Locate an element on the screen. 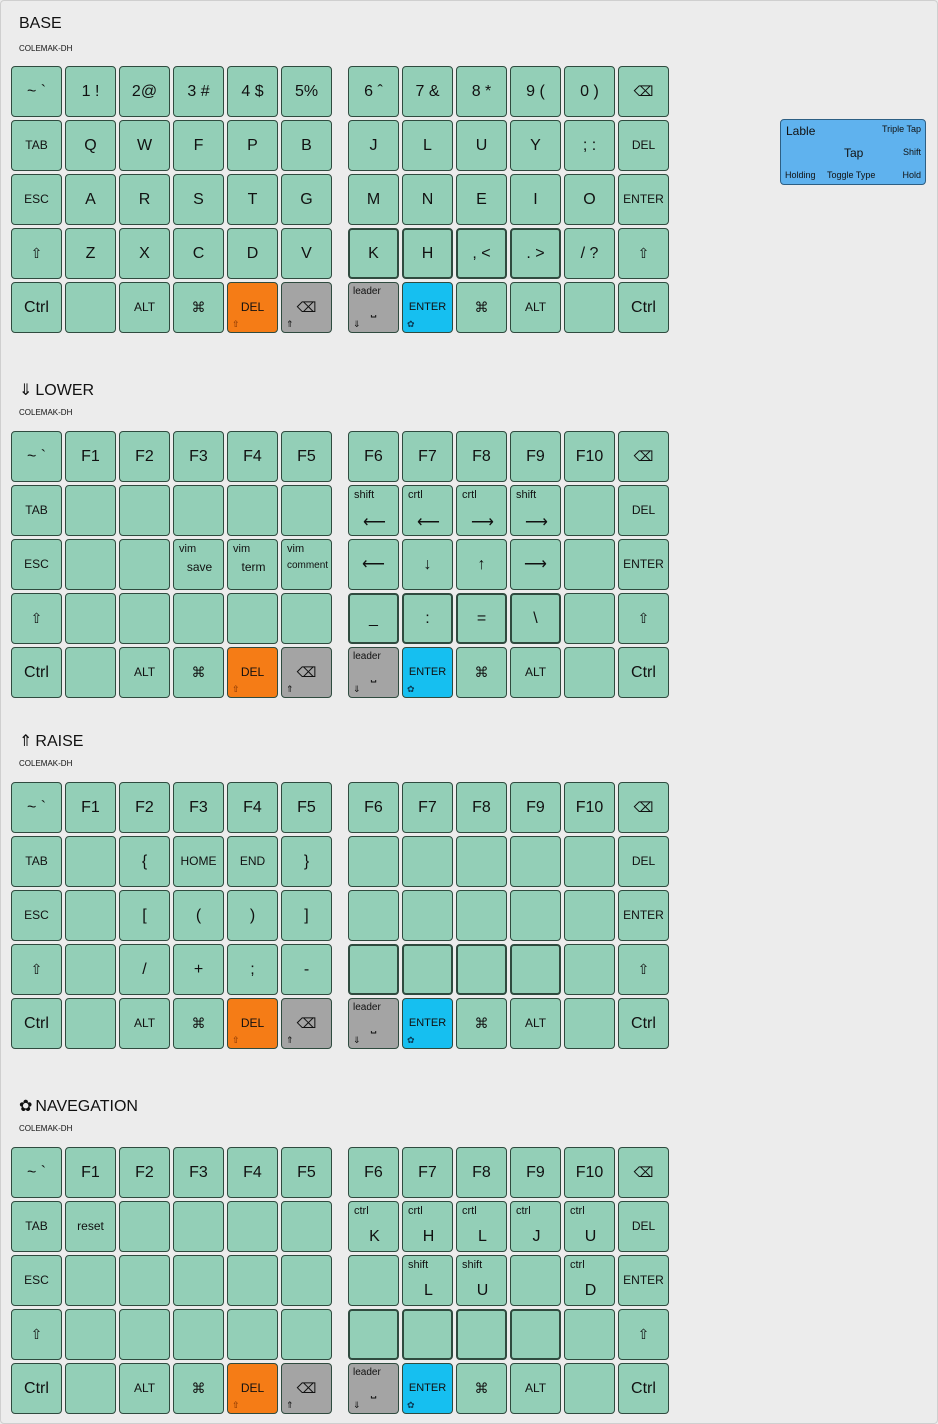 The height and width of the screenshot is (1424, 938). key-label: F7 is located at coordinates (427, 456).